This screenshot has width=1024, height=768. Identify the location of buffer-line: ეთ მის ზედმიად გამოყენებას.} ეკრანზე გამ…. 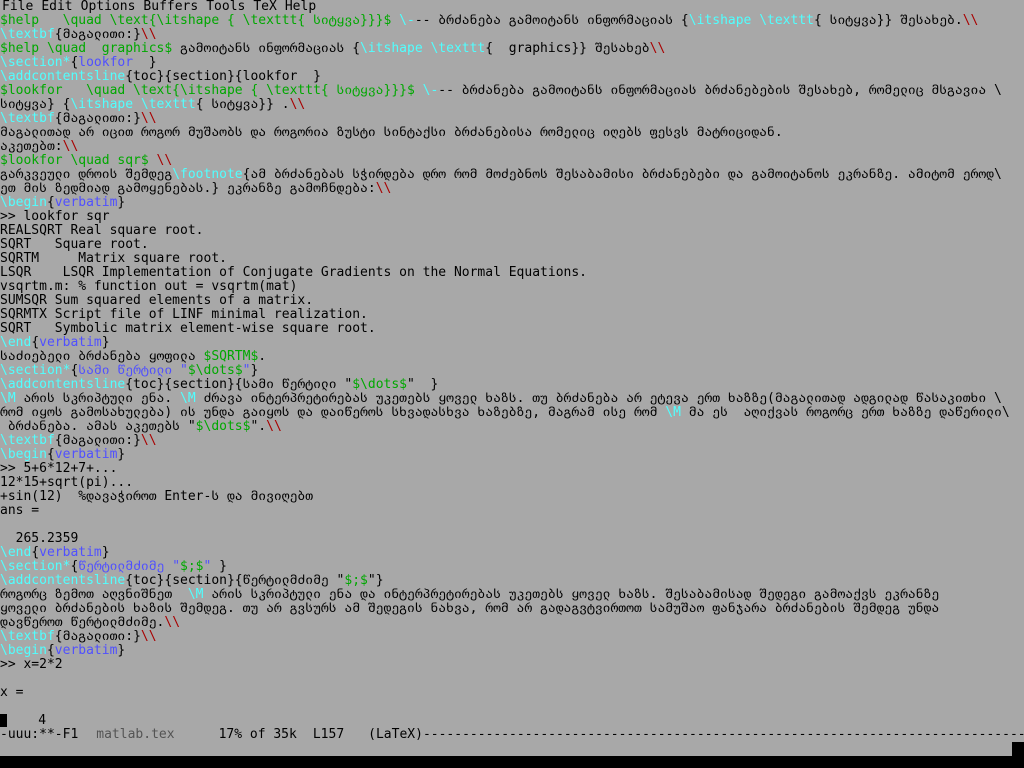
(512, 189).